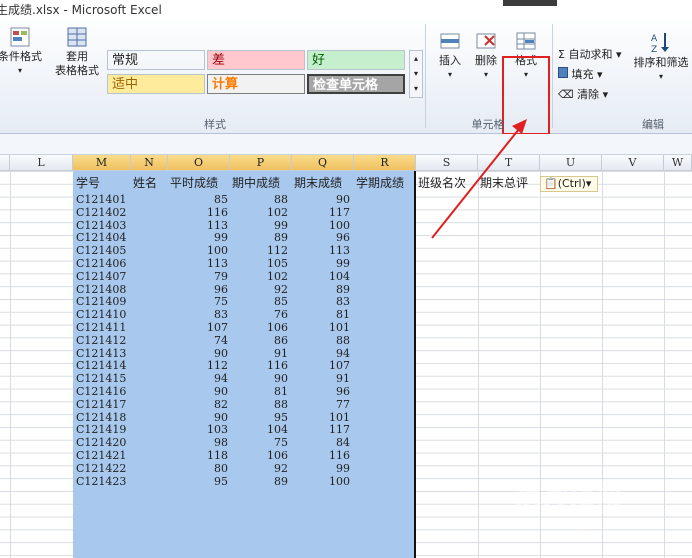 The width and height of the screenshot is (692, 558). I want to click on watermark-url: zhinan.sogou.com, so click(575, 525).